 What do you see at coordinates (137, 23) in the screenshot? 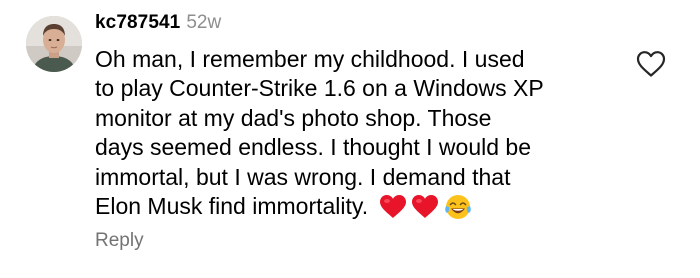
I see `username: kc787541` at bounding box center [137, 23].